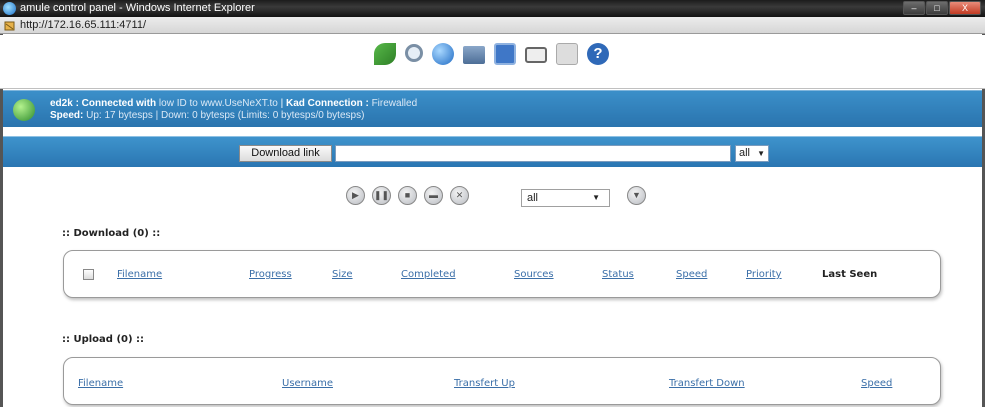 The height and width of the screenshot is (407, 985). Describe the element at coordinates (103, 103) in the screenshot. I see `ed2k-label: ed2k : Connected with` at that location.